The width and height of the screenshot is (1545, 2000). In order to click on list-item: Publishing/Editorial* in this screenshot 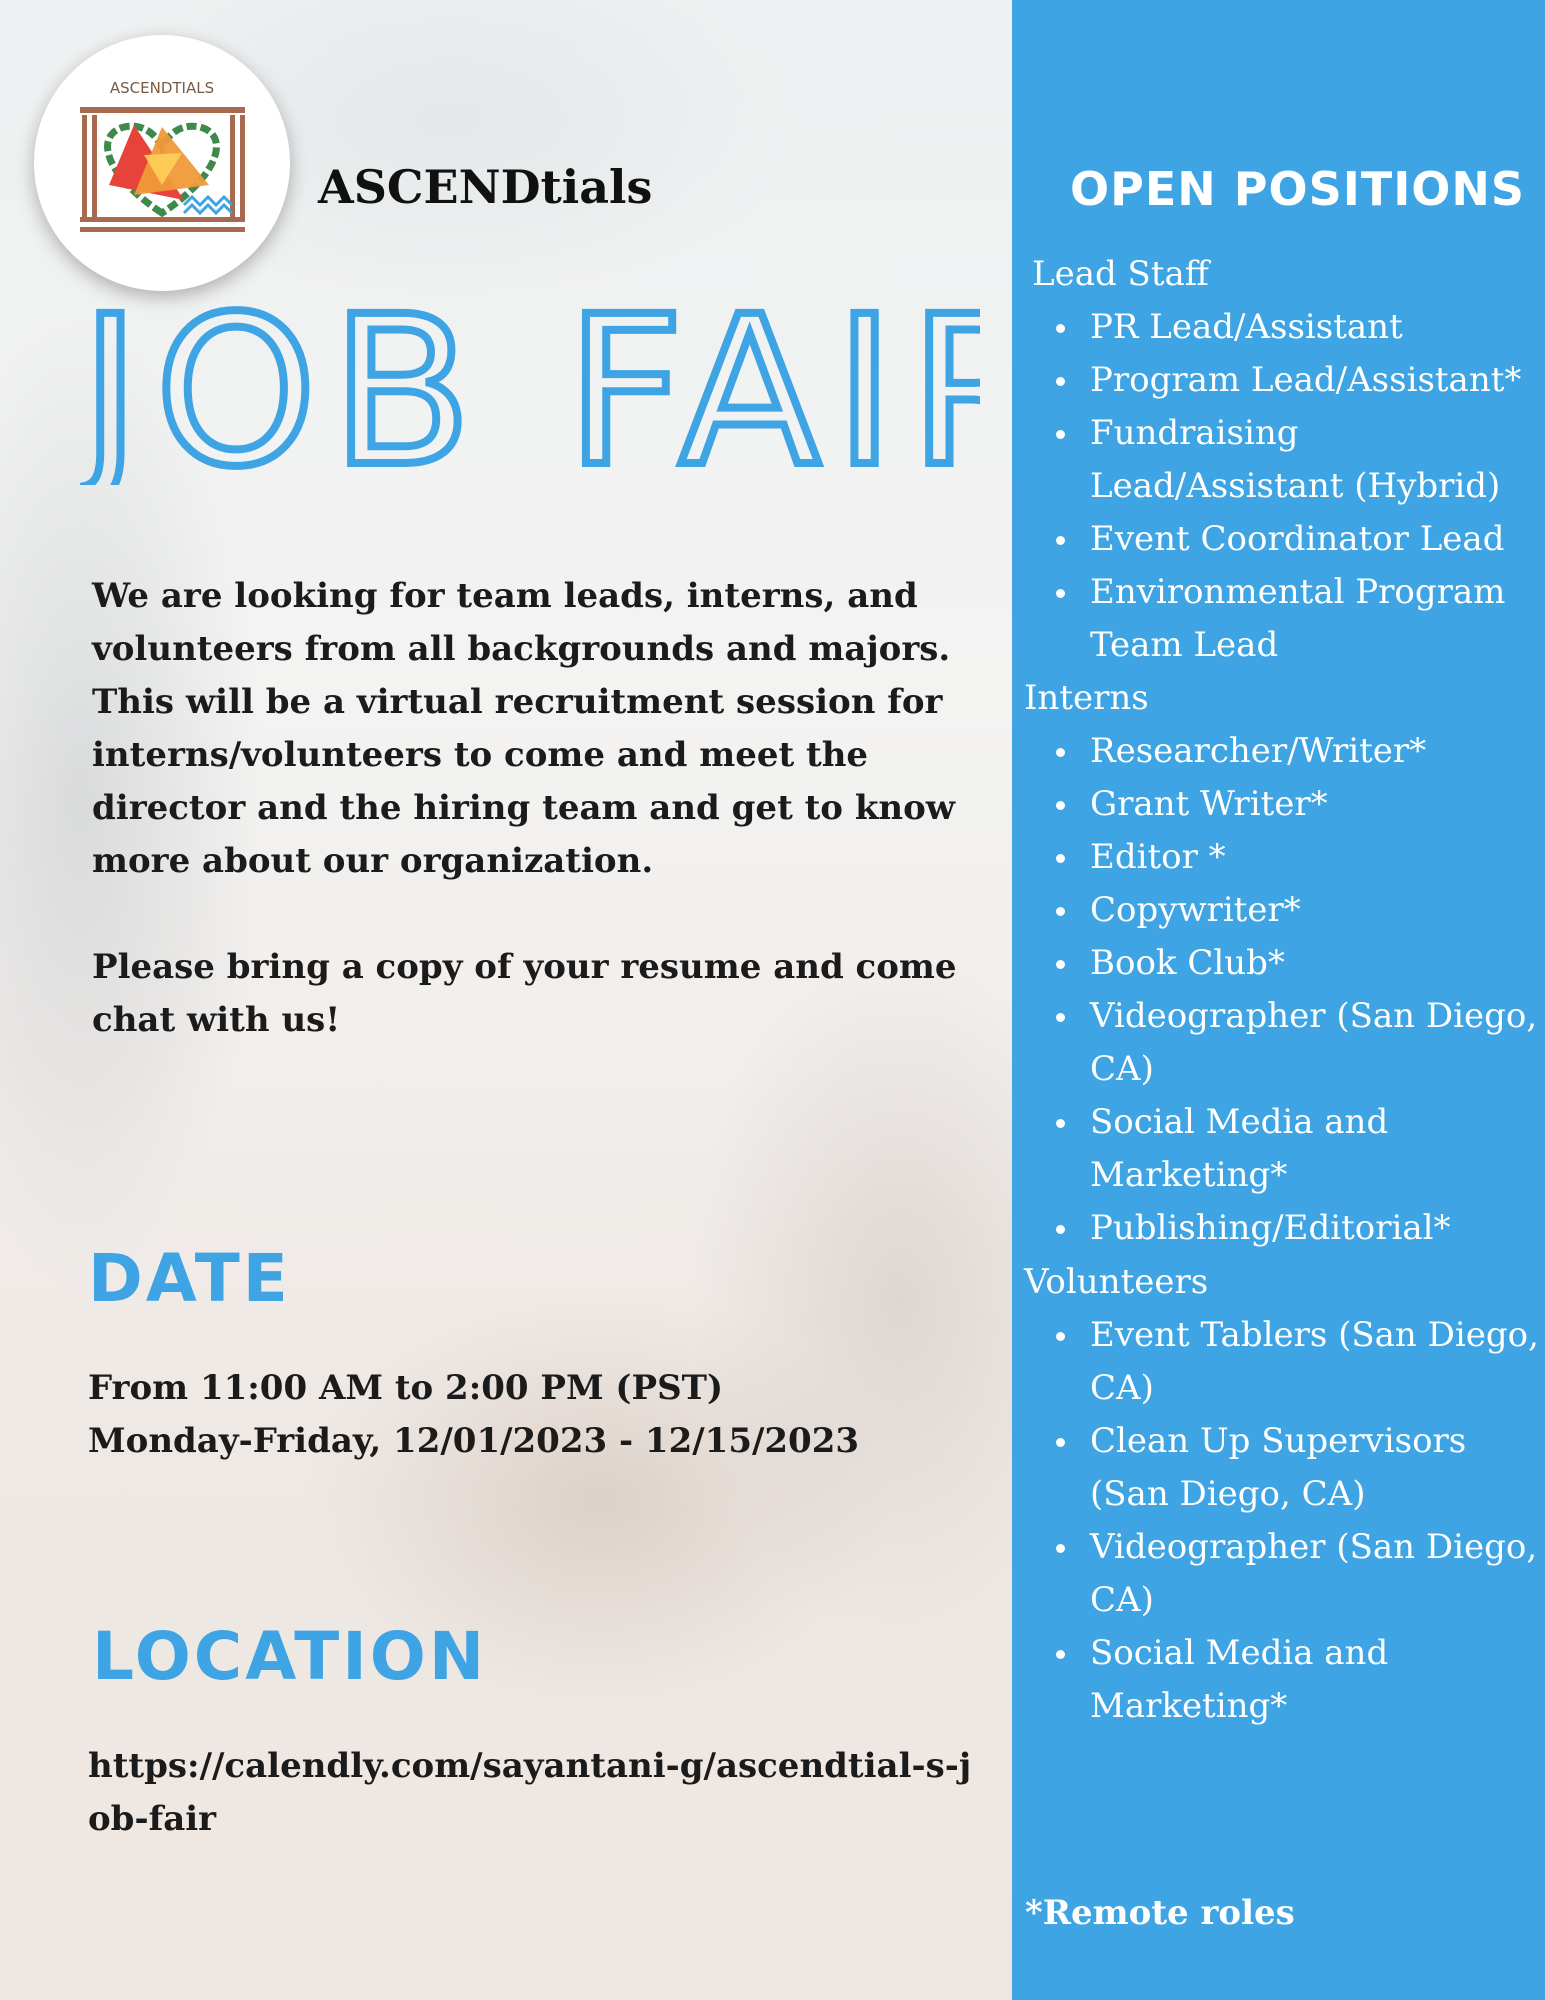, I will do `click(1297, 1228)`.